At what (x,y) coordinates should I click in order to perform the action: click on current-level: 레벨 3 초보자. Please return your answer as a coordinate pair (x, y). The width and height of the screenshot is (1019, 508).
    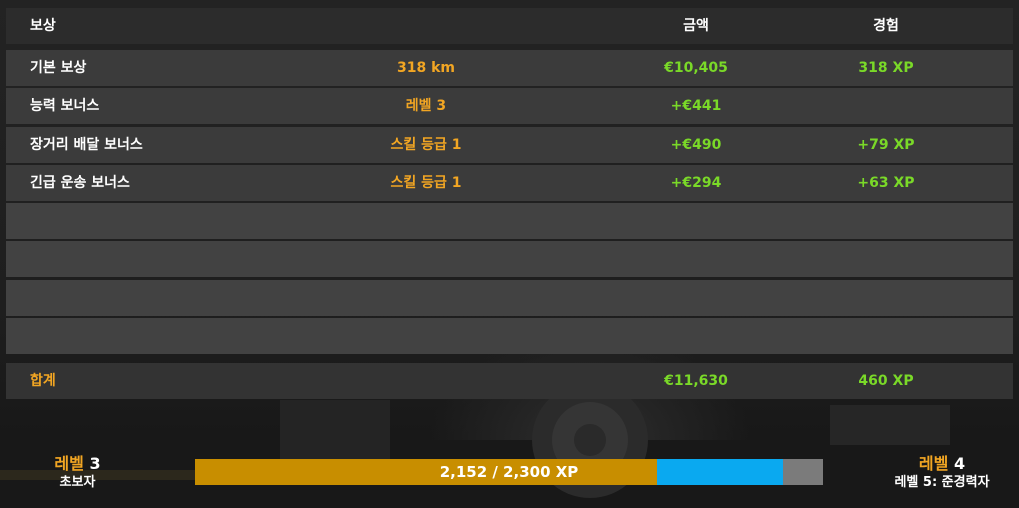
    Looking at the image, I should click on (77, 473).